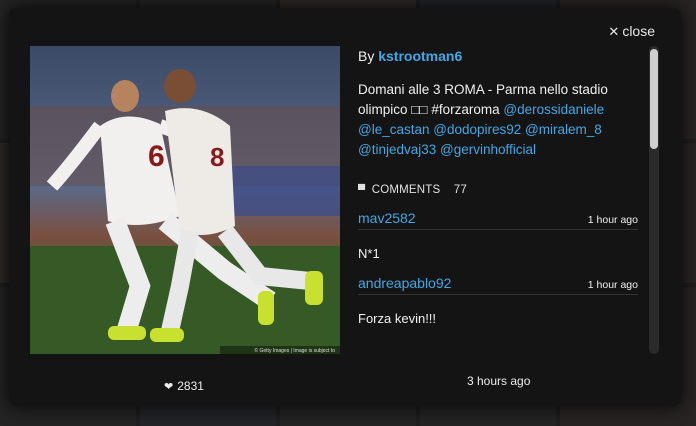  I want to click on comment-bubble-icon: ▀, so click(362, 190).